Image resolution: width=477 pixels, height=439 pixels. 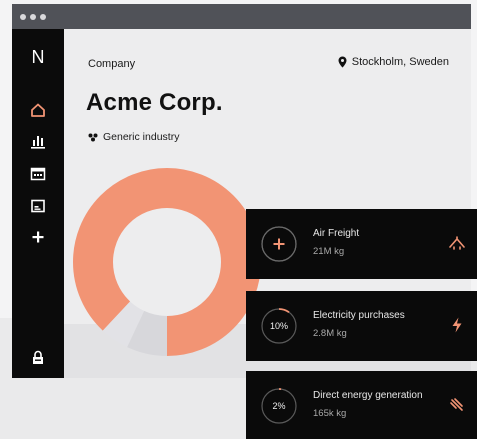 I want to click on emission-card-energy-generation: 2% Direct energy generation 165k kg, so click(x=361, y=405).